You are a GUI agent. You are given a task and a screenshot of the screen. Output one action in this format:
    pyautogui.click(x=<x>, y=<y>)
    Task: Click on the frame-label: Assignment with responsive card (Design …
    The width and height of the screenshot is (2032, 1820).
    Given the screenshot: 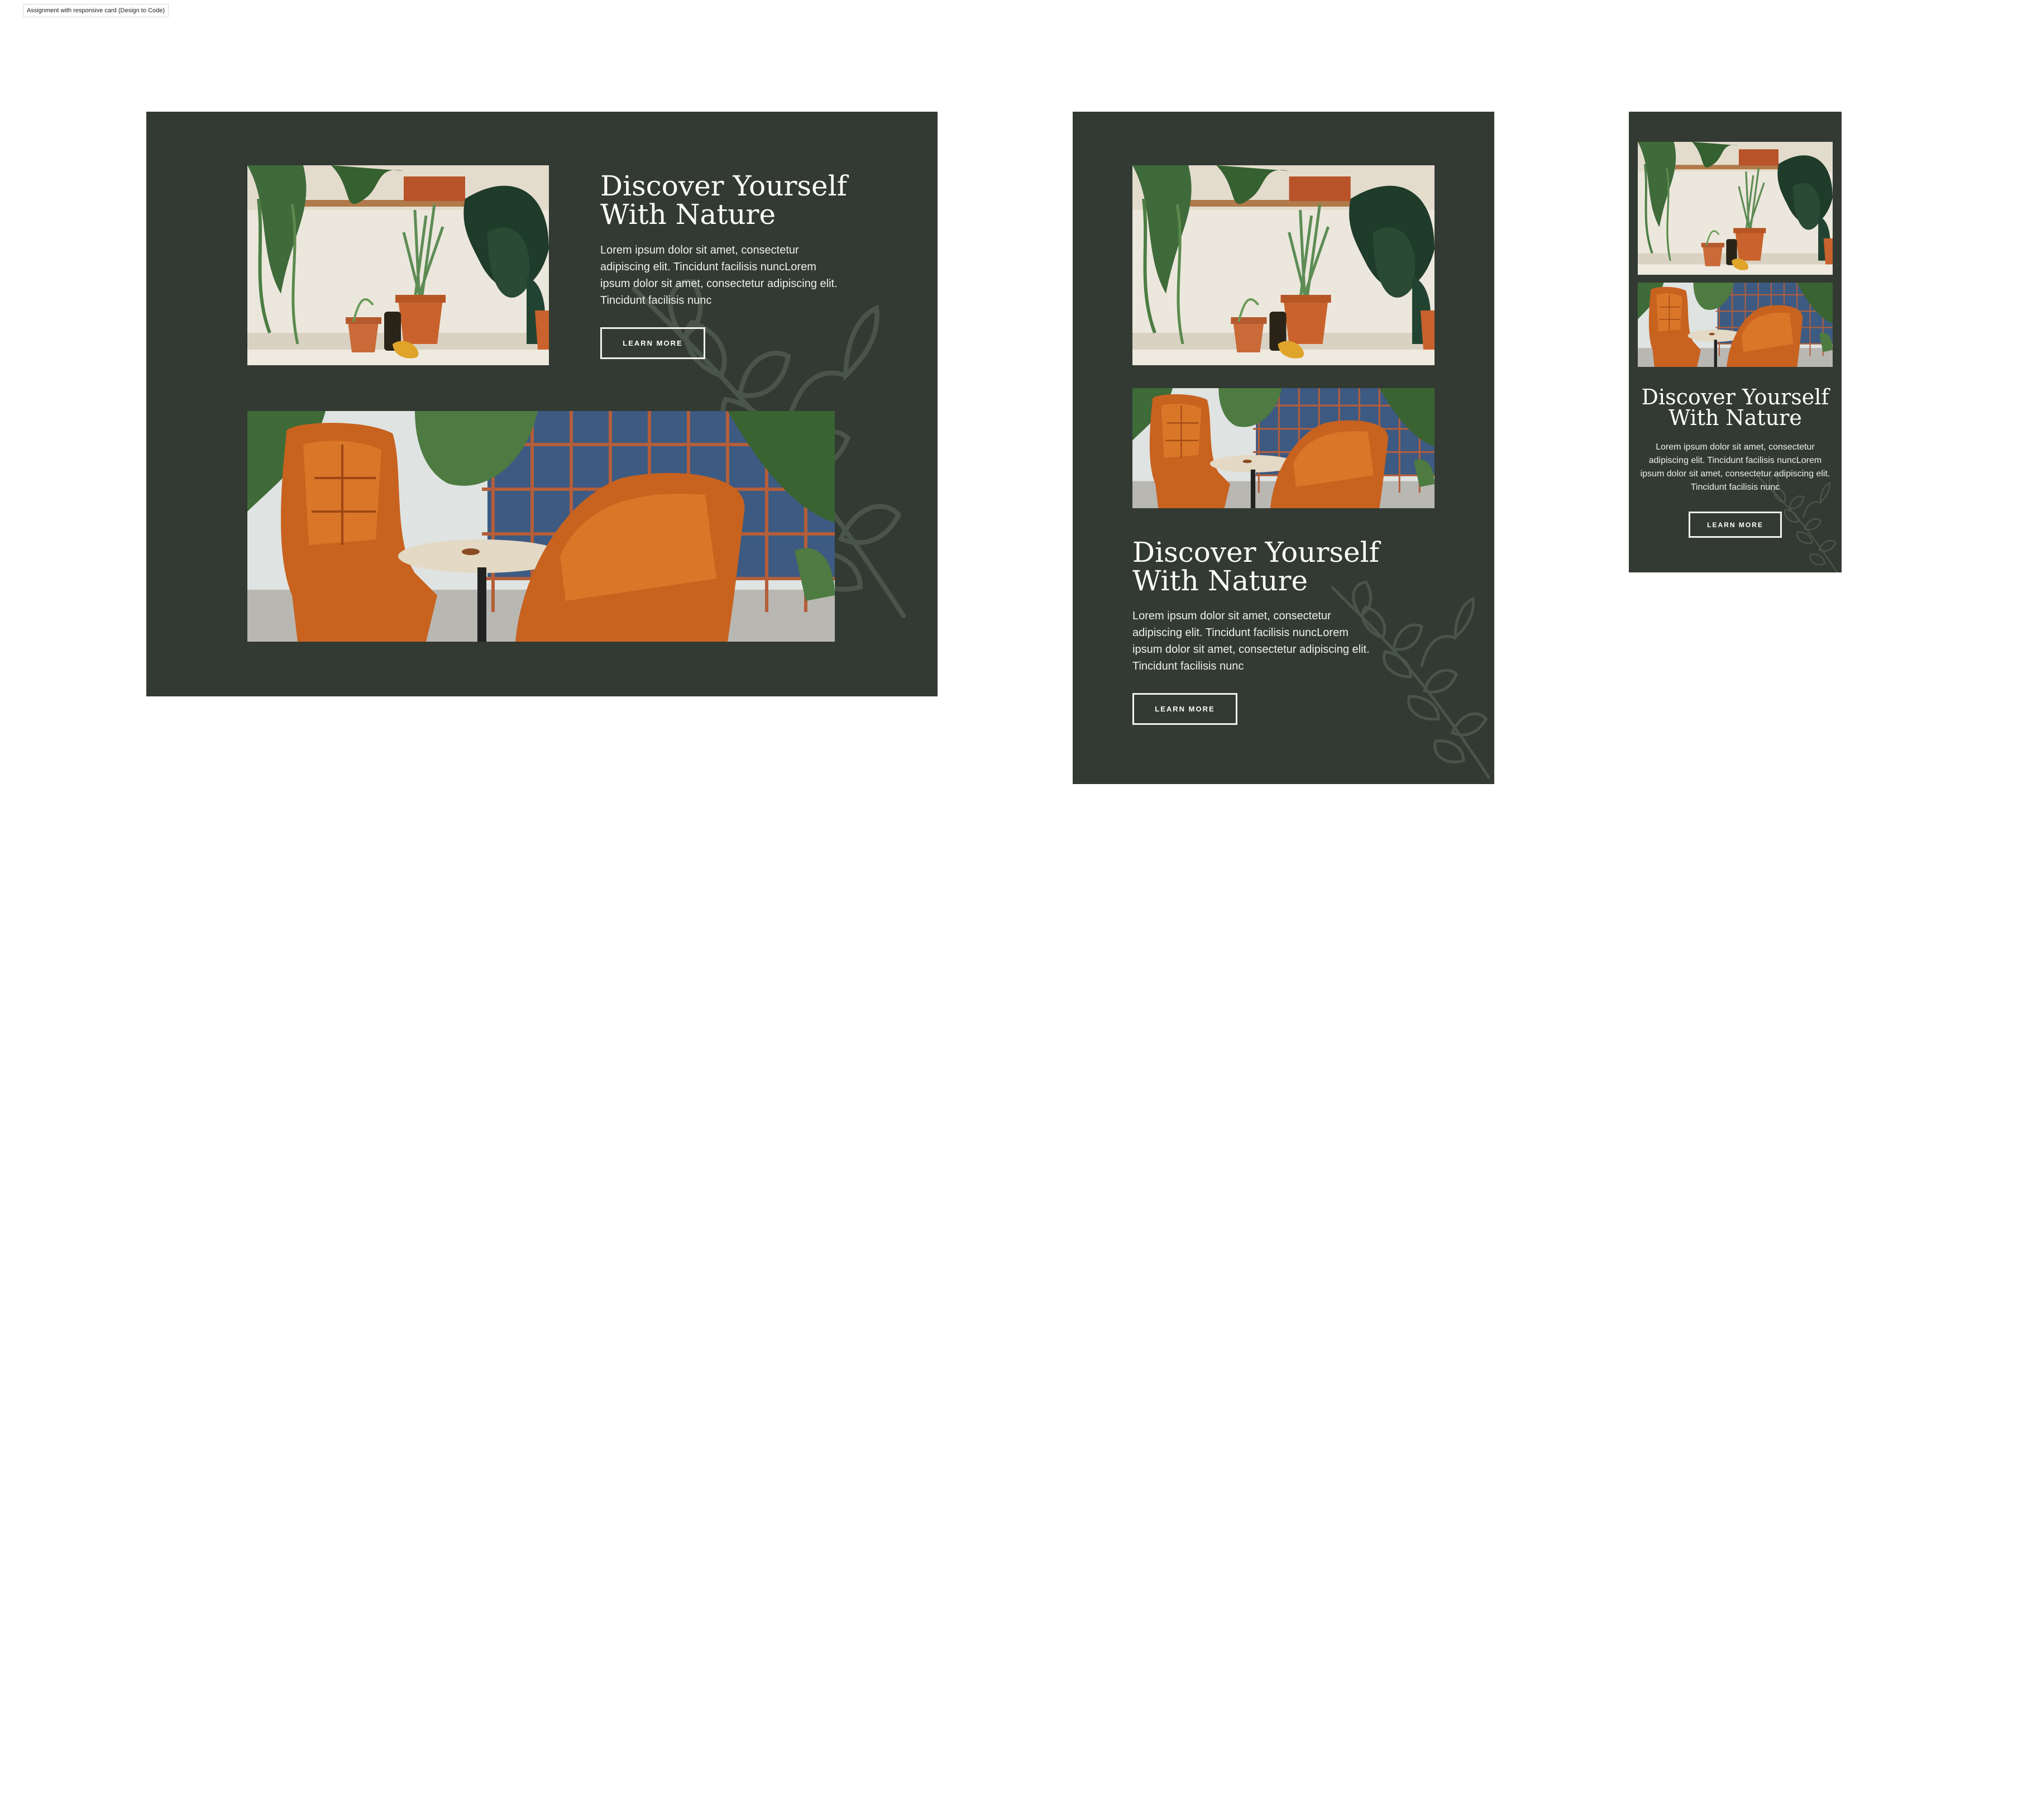 What is the action you would take?
    pyautogui.click(x=96, y=11)
    